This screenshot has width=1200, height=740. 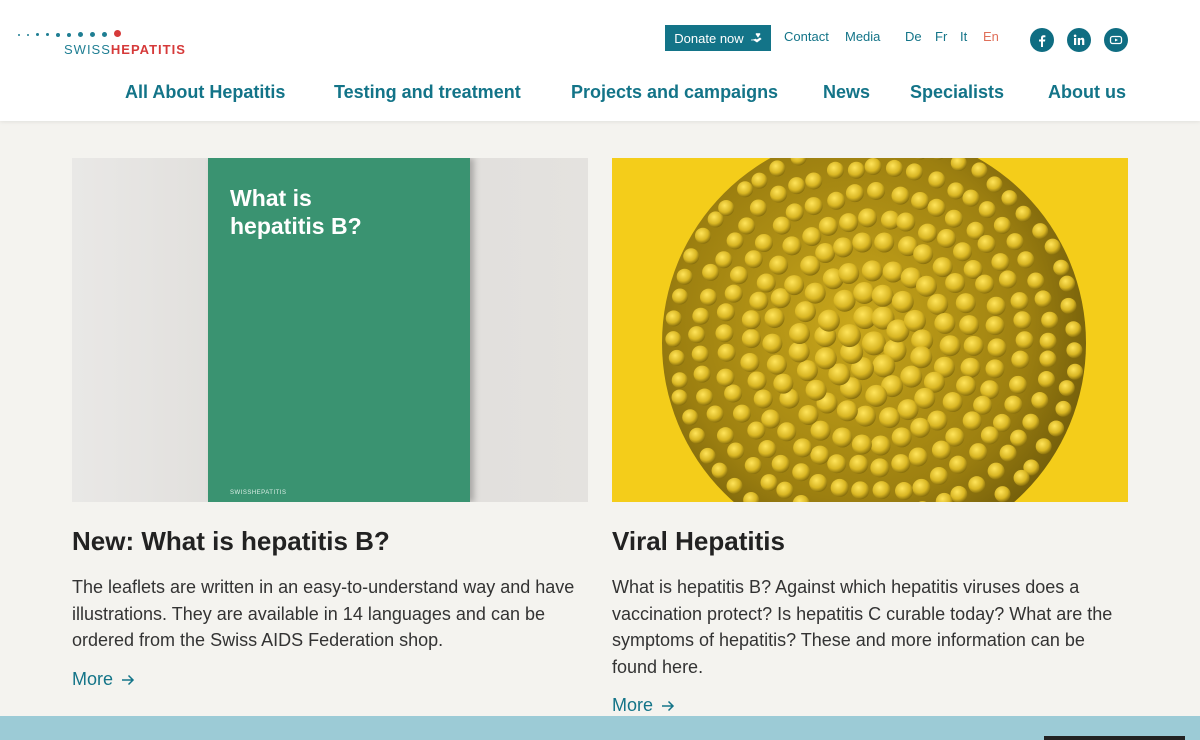 I want to click on nav-about-us: About us, so click(x=1087, y=92).